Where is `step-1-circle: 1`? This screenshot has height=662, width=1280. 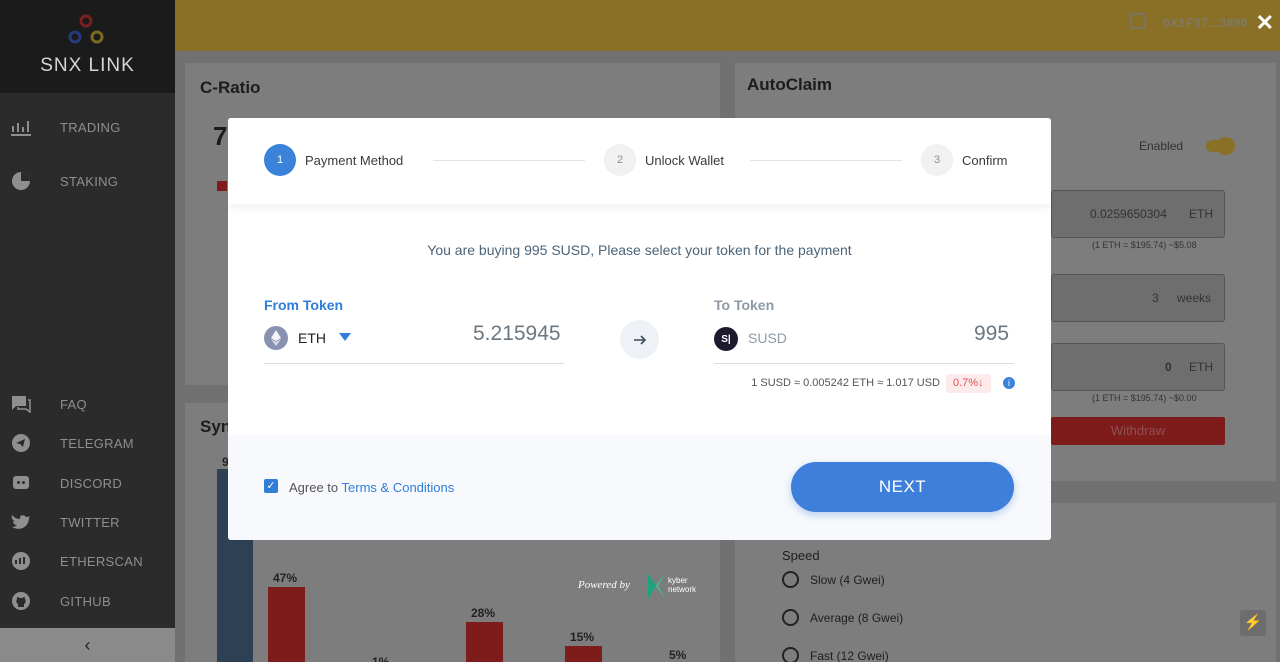
step-1-circle: 1 is located at coordinates (280, 160).